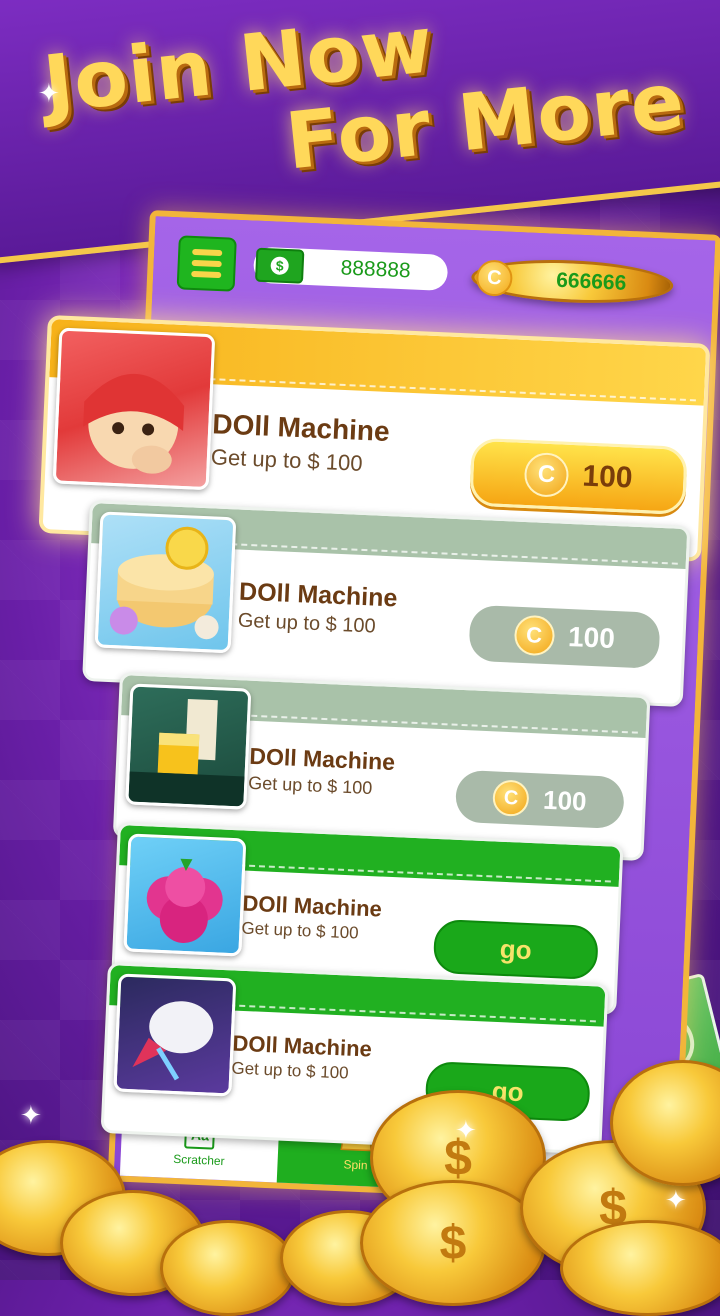 The image size is (720, 1316). I want to click on offer-claim-label-3: 100, so click(565, 800).